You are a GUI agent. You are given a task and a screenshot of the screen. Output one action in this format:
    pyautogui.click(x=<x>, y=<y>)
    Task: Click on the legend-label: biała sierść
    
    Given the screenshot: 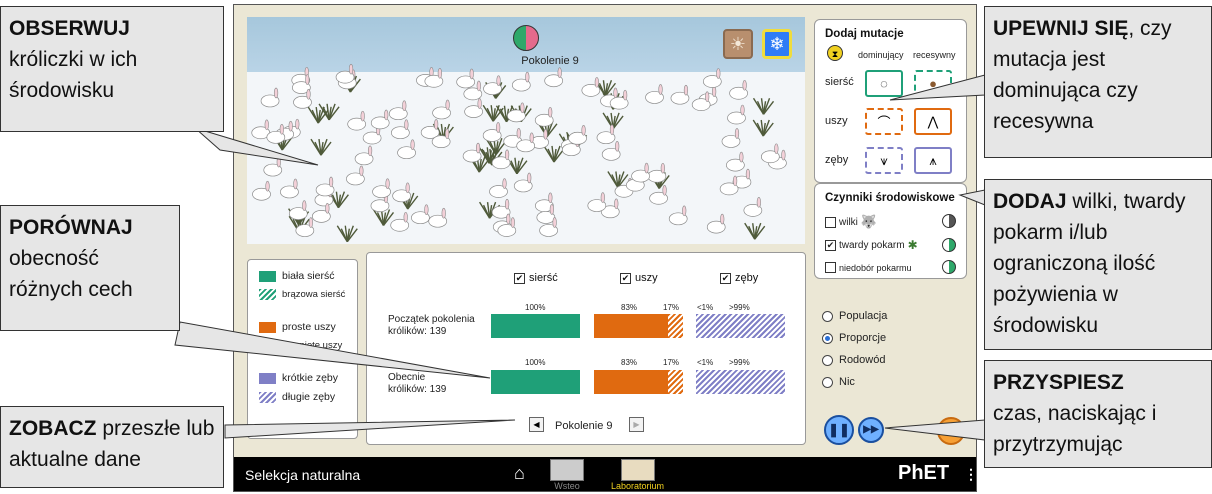 What is the action you would take?
    pyautogui.click(x=308, y=276)
    